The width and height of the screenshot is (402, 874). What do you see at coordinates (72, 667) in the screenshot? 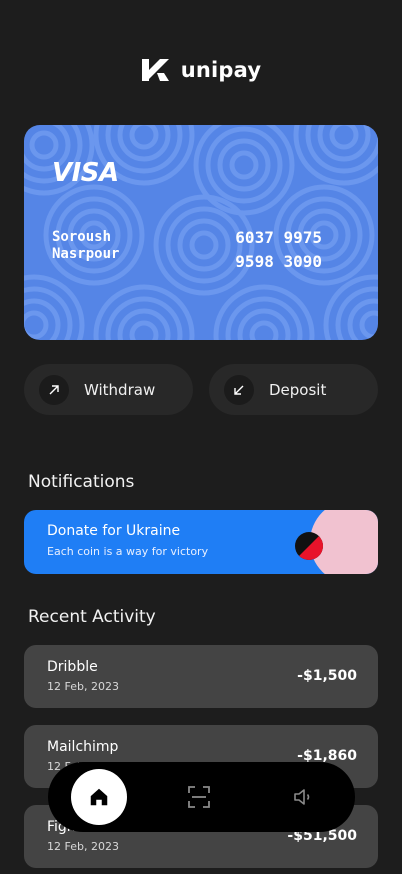
I see `activity-name: Dribble` at bounding box center [72, 667].